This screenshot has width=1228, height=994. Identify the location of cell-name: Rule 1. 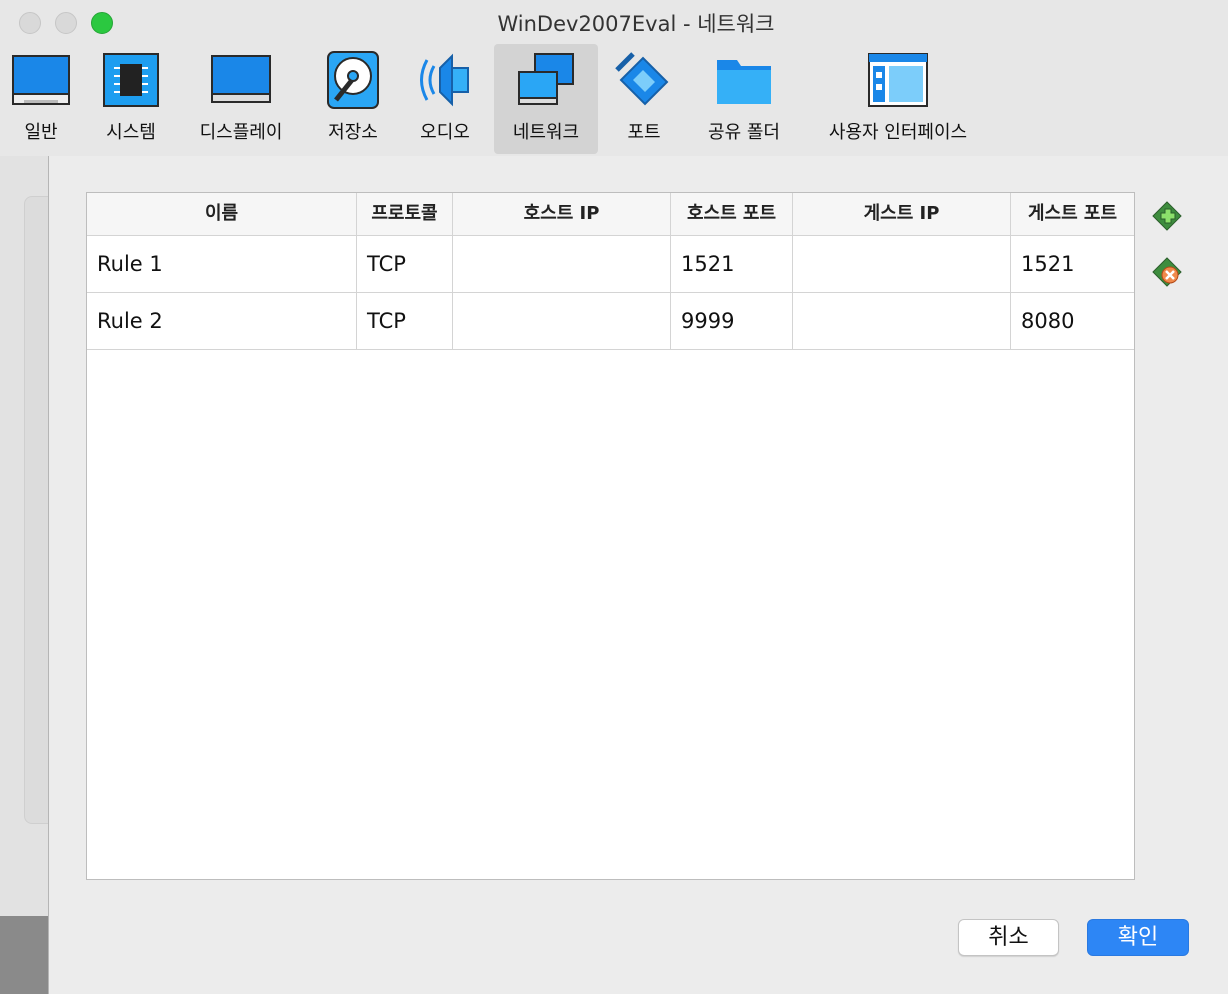
(222, 264).